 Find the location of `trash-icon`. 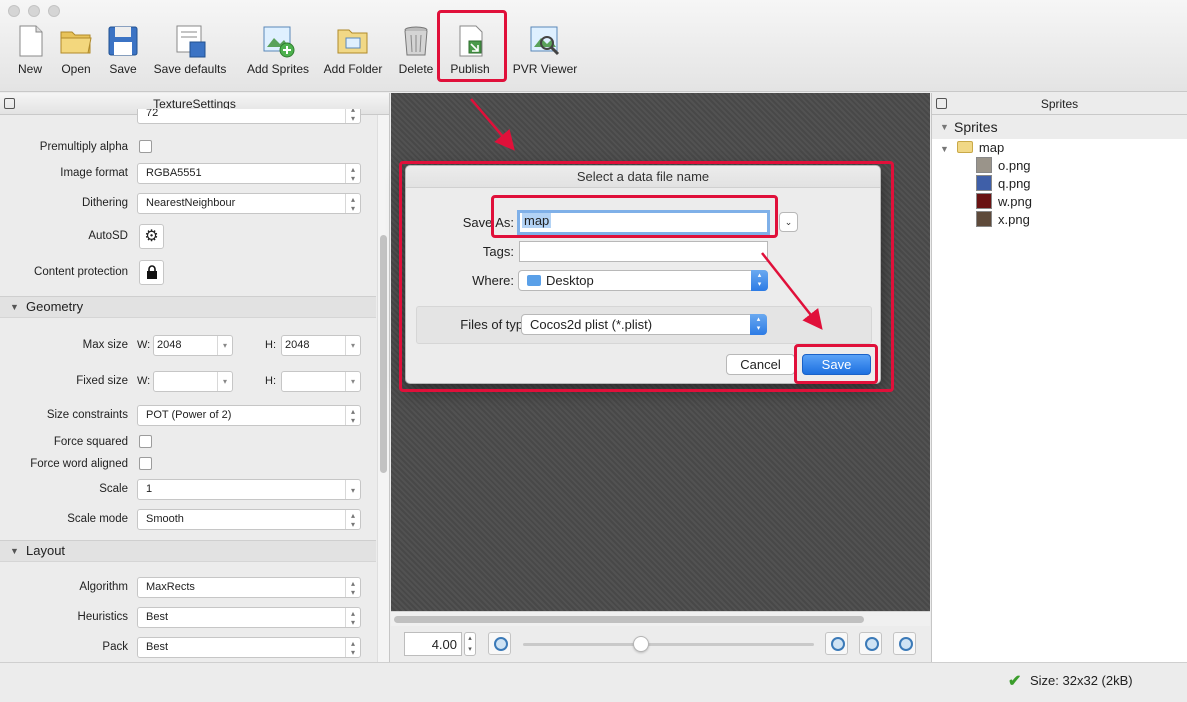

trash-icon is located at coordinates (416, 41).